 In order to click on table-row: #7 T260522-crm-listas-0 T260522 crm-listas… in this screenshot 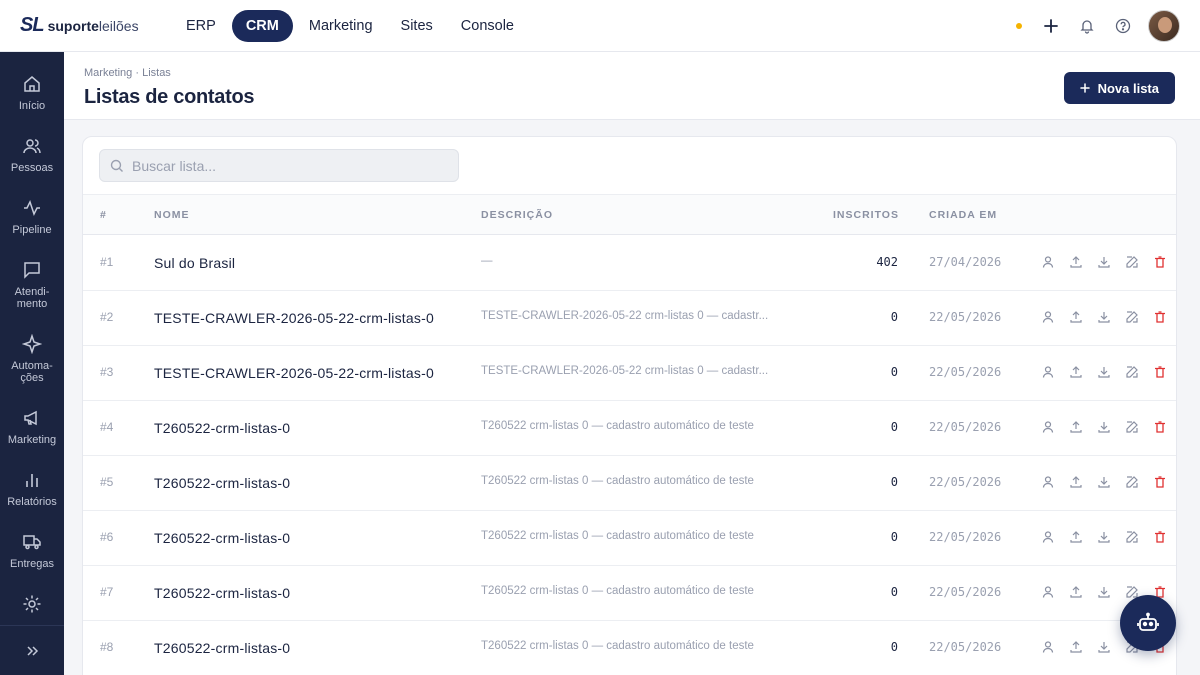, I will do `click(629, 593)`.